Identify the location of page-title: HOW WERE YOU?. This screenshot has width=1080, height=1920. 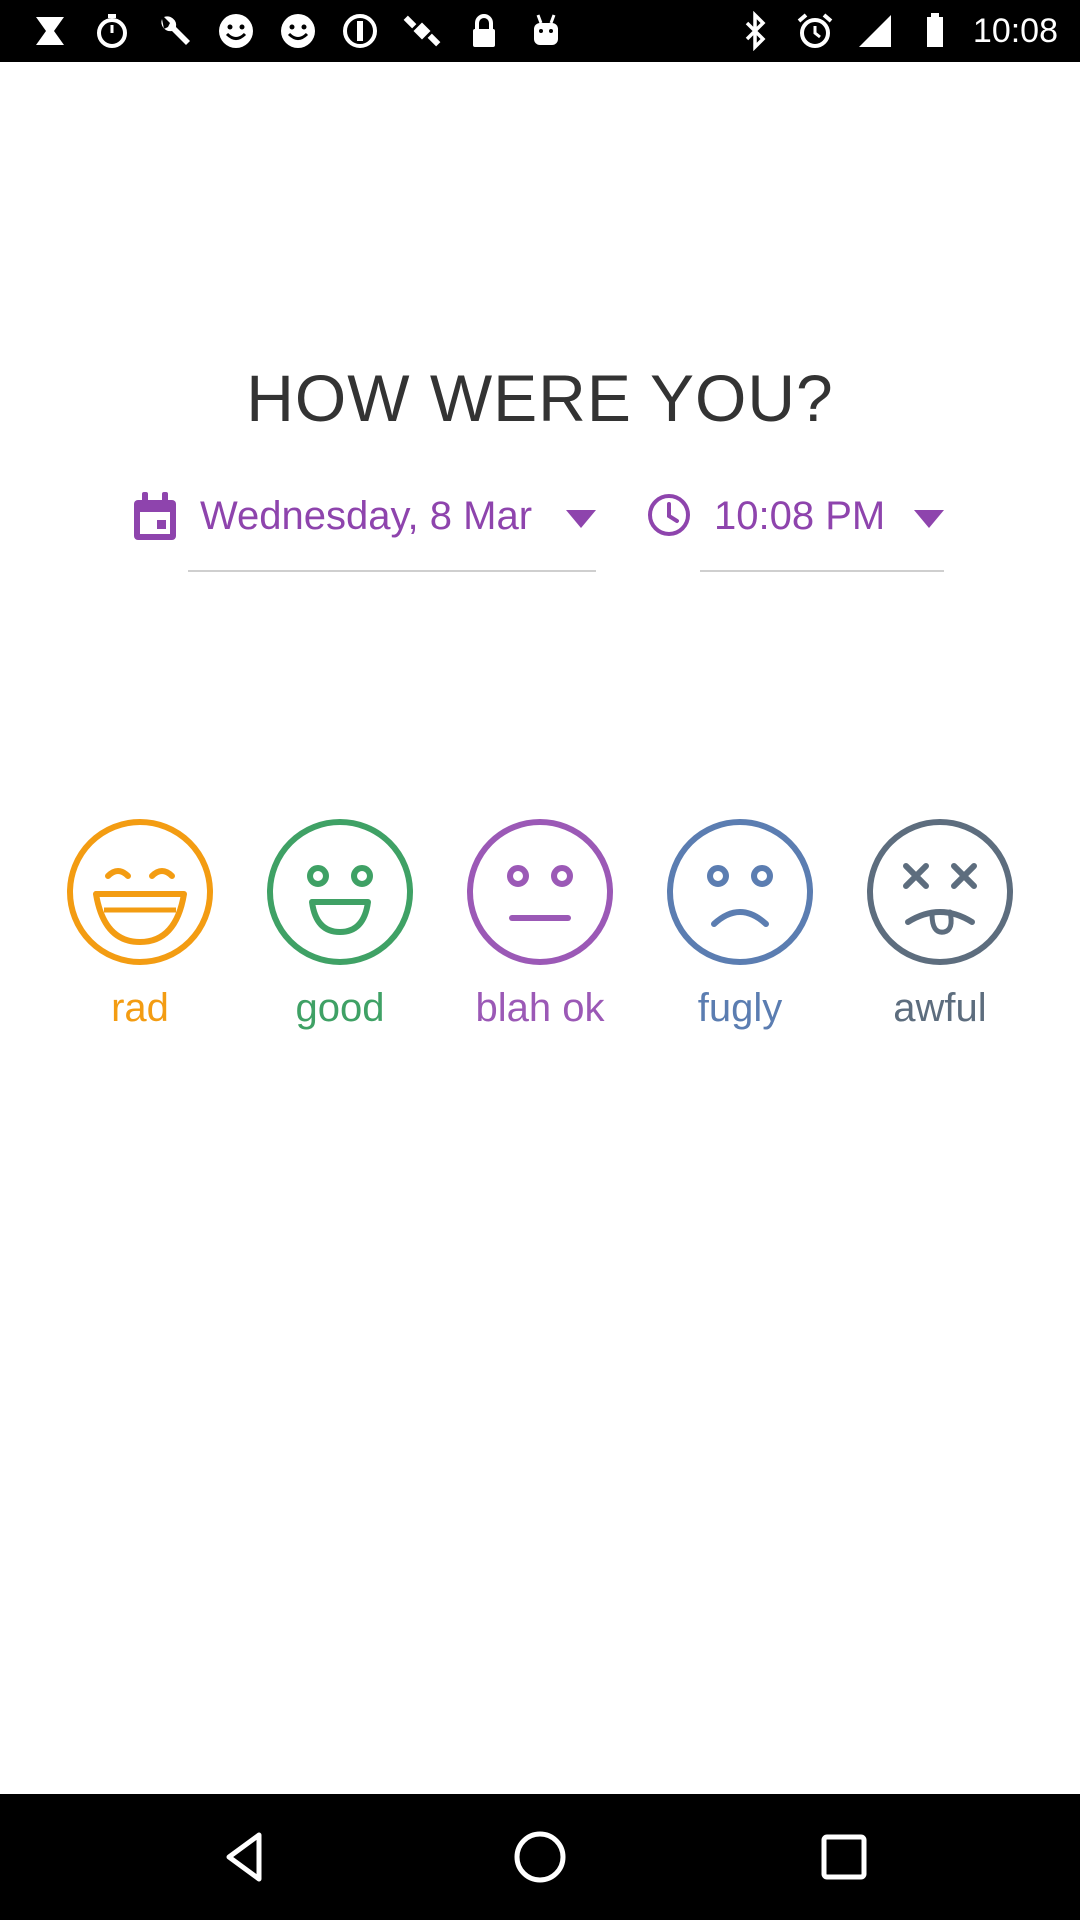
(540, 398).